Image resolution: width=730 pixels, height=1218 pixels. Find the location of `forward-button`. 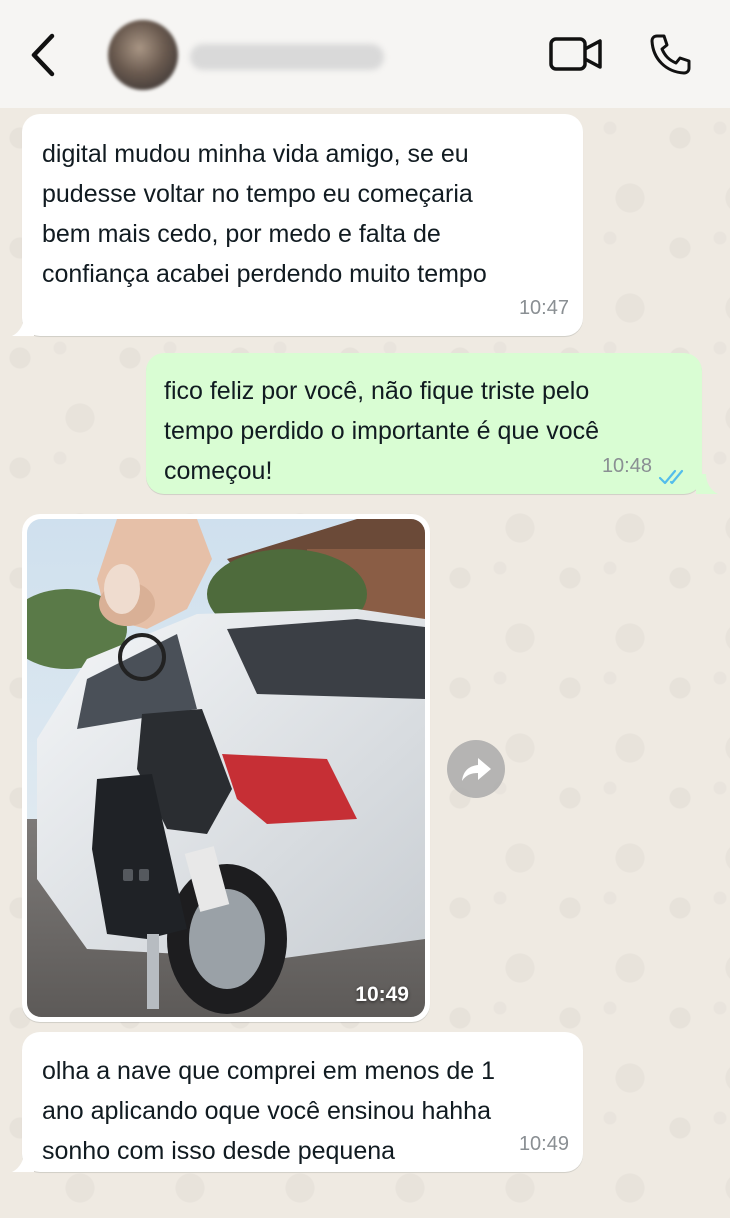

forward-button is located at coordinates (476, 769).